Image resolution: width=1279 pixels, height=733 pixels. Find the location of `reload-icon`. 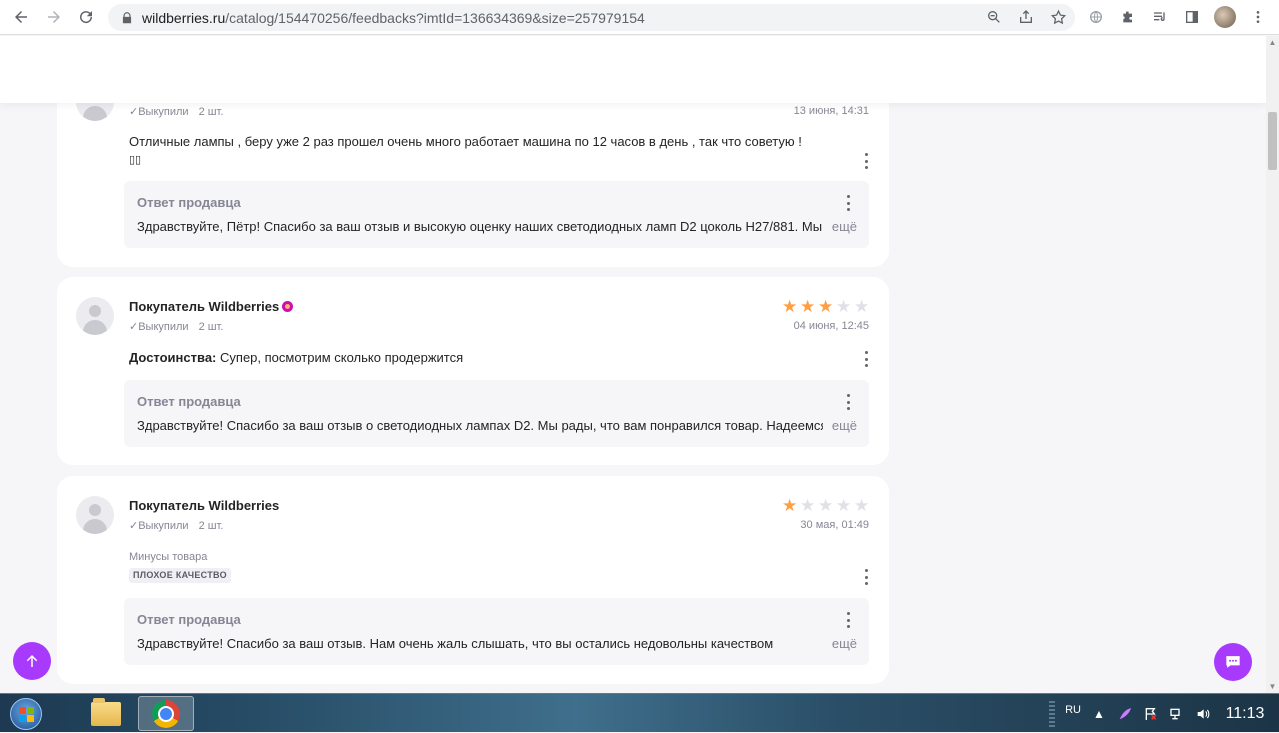

reload-icon is located at coordinates (86, 17).